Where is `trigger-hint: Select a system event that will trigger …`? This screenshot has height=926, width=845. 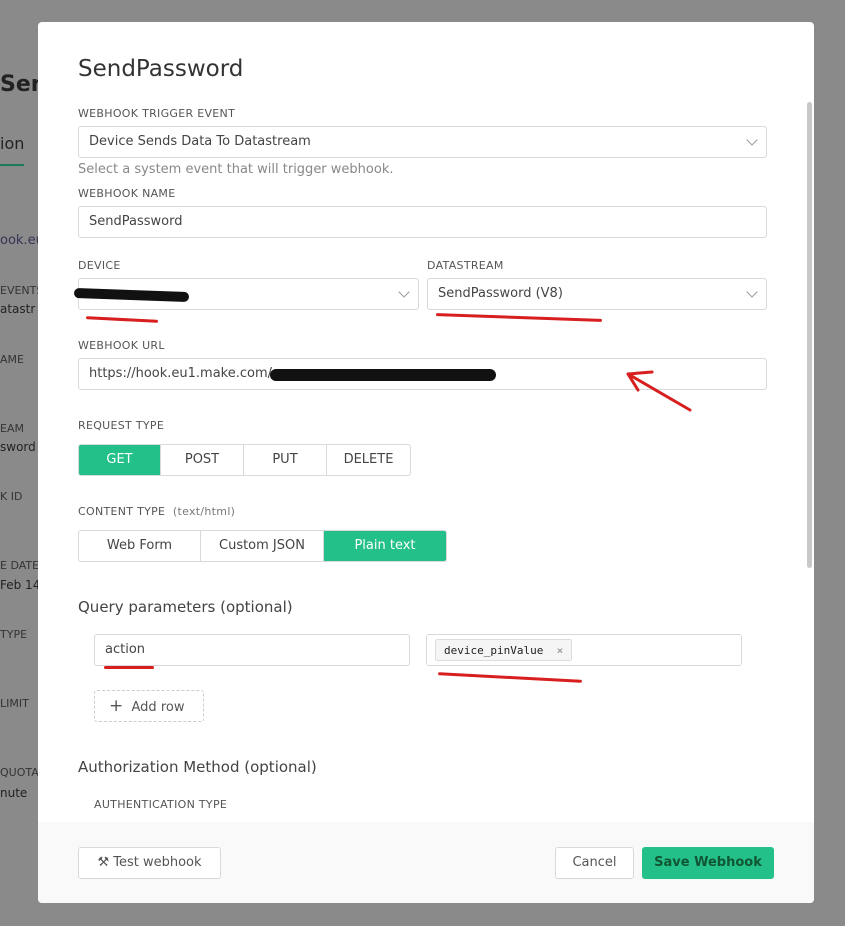
trigger-hint: Select a system event that will trigger … is located at coordinates (236, 169).